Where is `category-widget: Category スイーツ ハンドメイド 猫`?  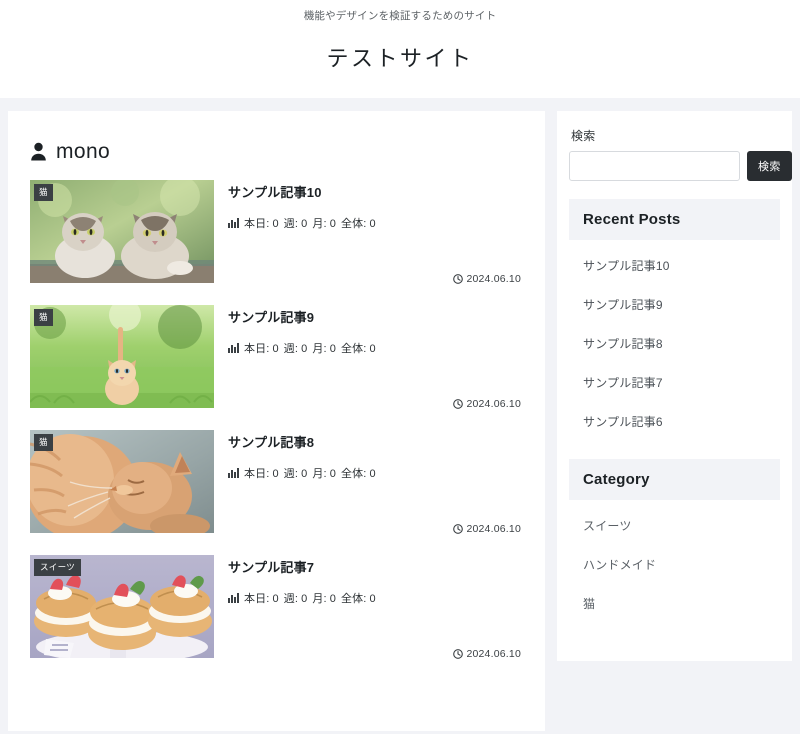
category-widget: Category スイーツ ハンドメイド 猫 is located at coordinates (674, 541).